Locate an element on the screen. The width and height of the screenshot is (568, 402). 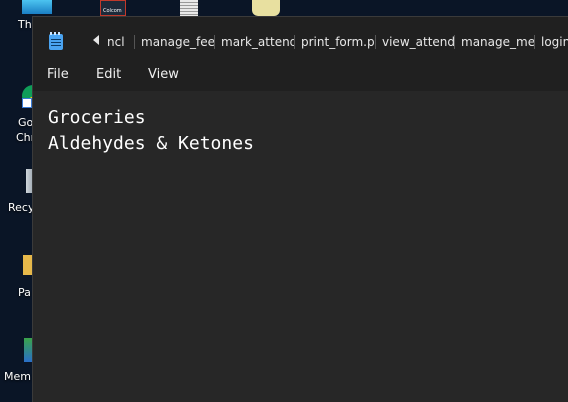
tab-label: ncl is located at coordinates (116, 42).